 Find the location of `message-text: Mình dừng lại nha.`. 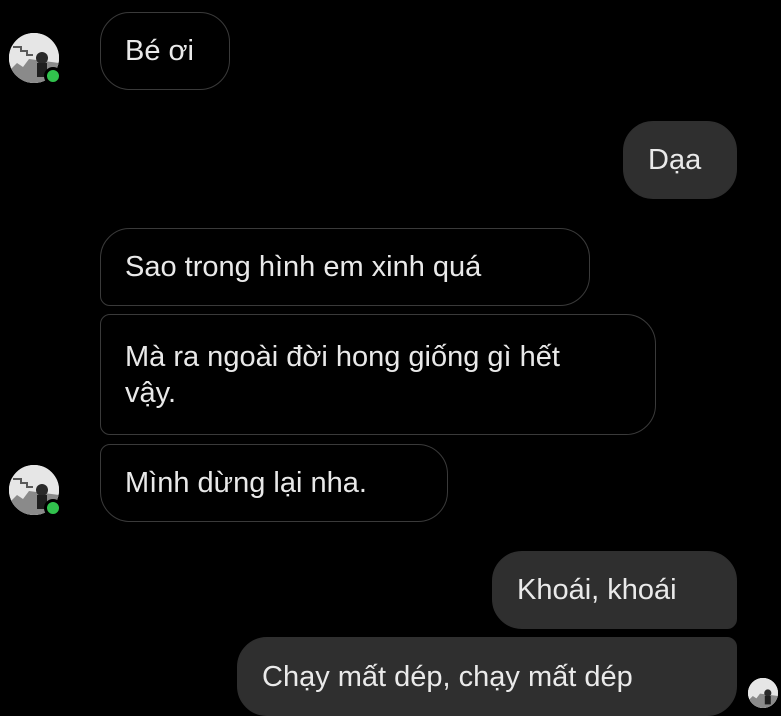

message-text: Mình dừng lại nha. is located at coordinates (246, 483).